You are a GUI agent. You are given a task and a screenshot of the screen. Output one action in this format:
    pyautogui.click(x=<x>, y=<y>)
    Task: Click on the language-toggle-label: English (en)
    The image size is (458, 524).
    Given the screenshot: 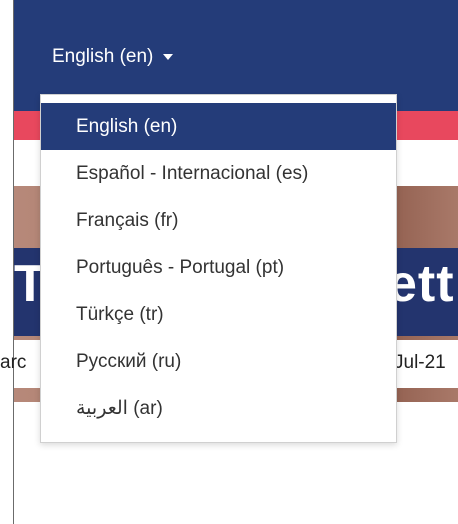 What is the action you would take?
    pyautogui.click(x=103, y=56)
    